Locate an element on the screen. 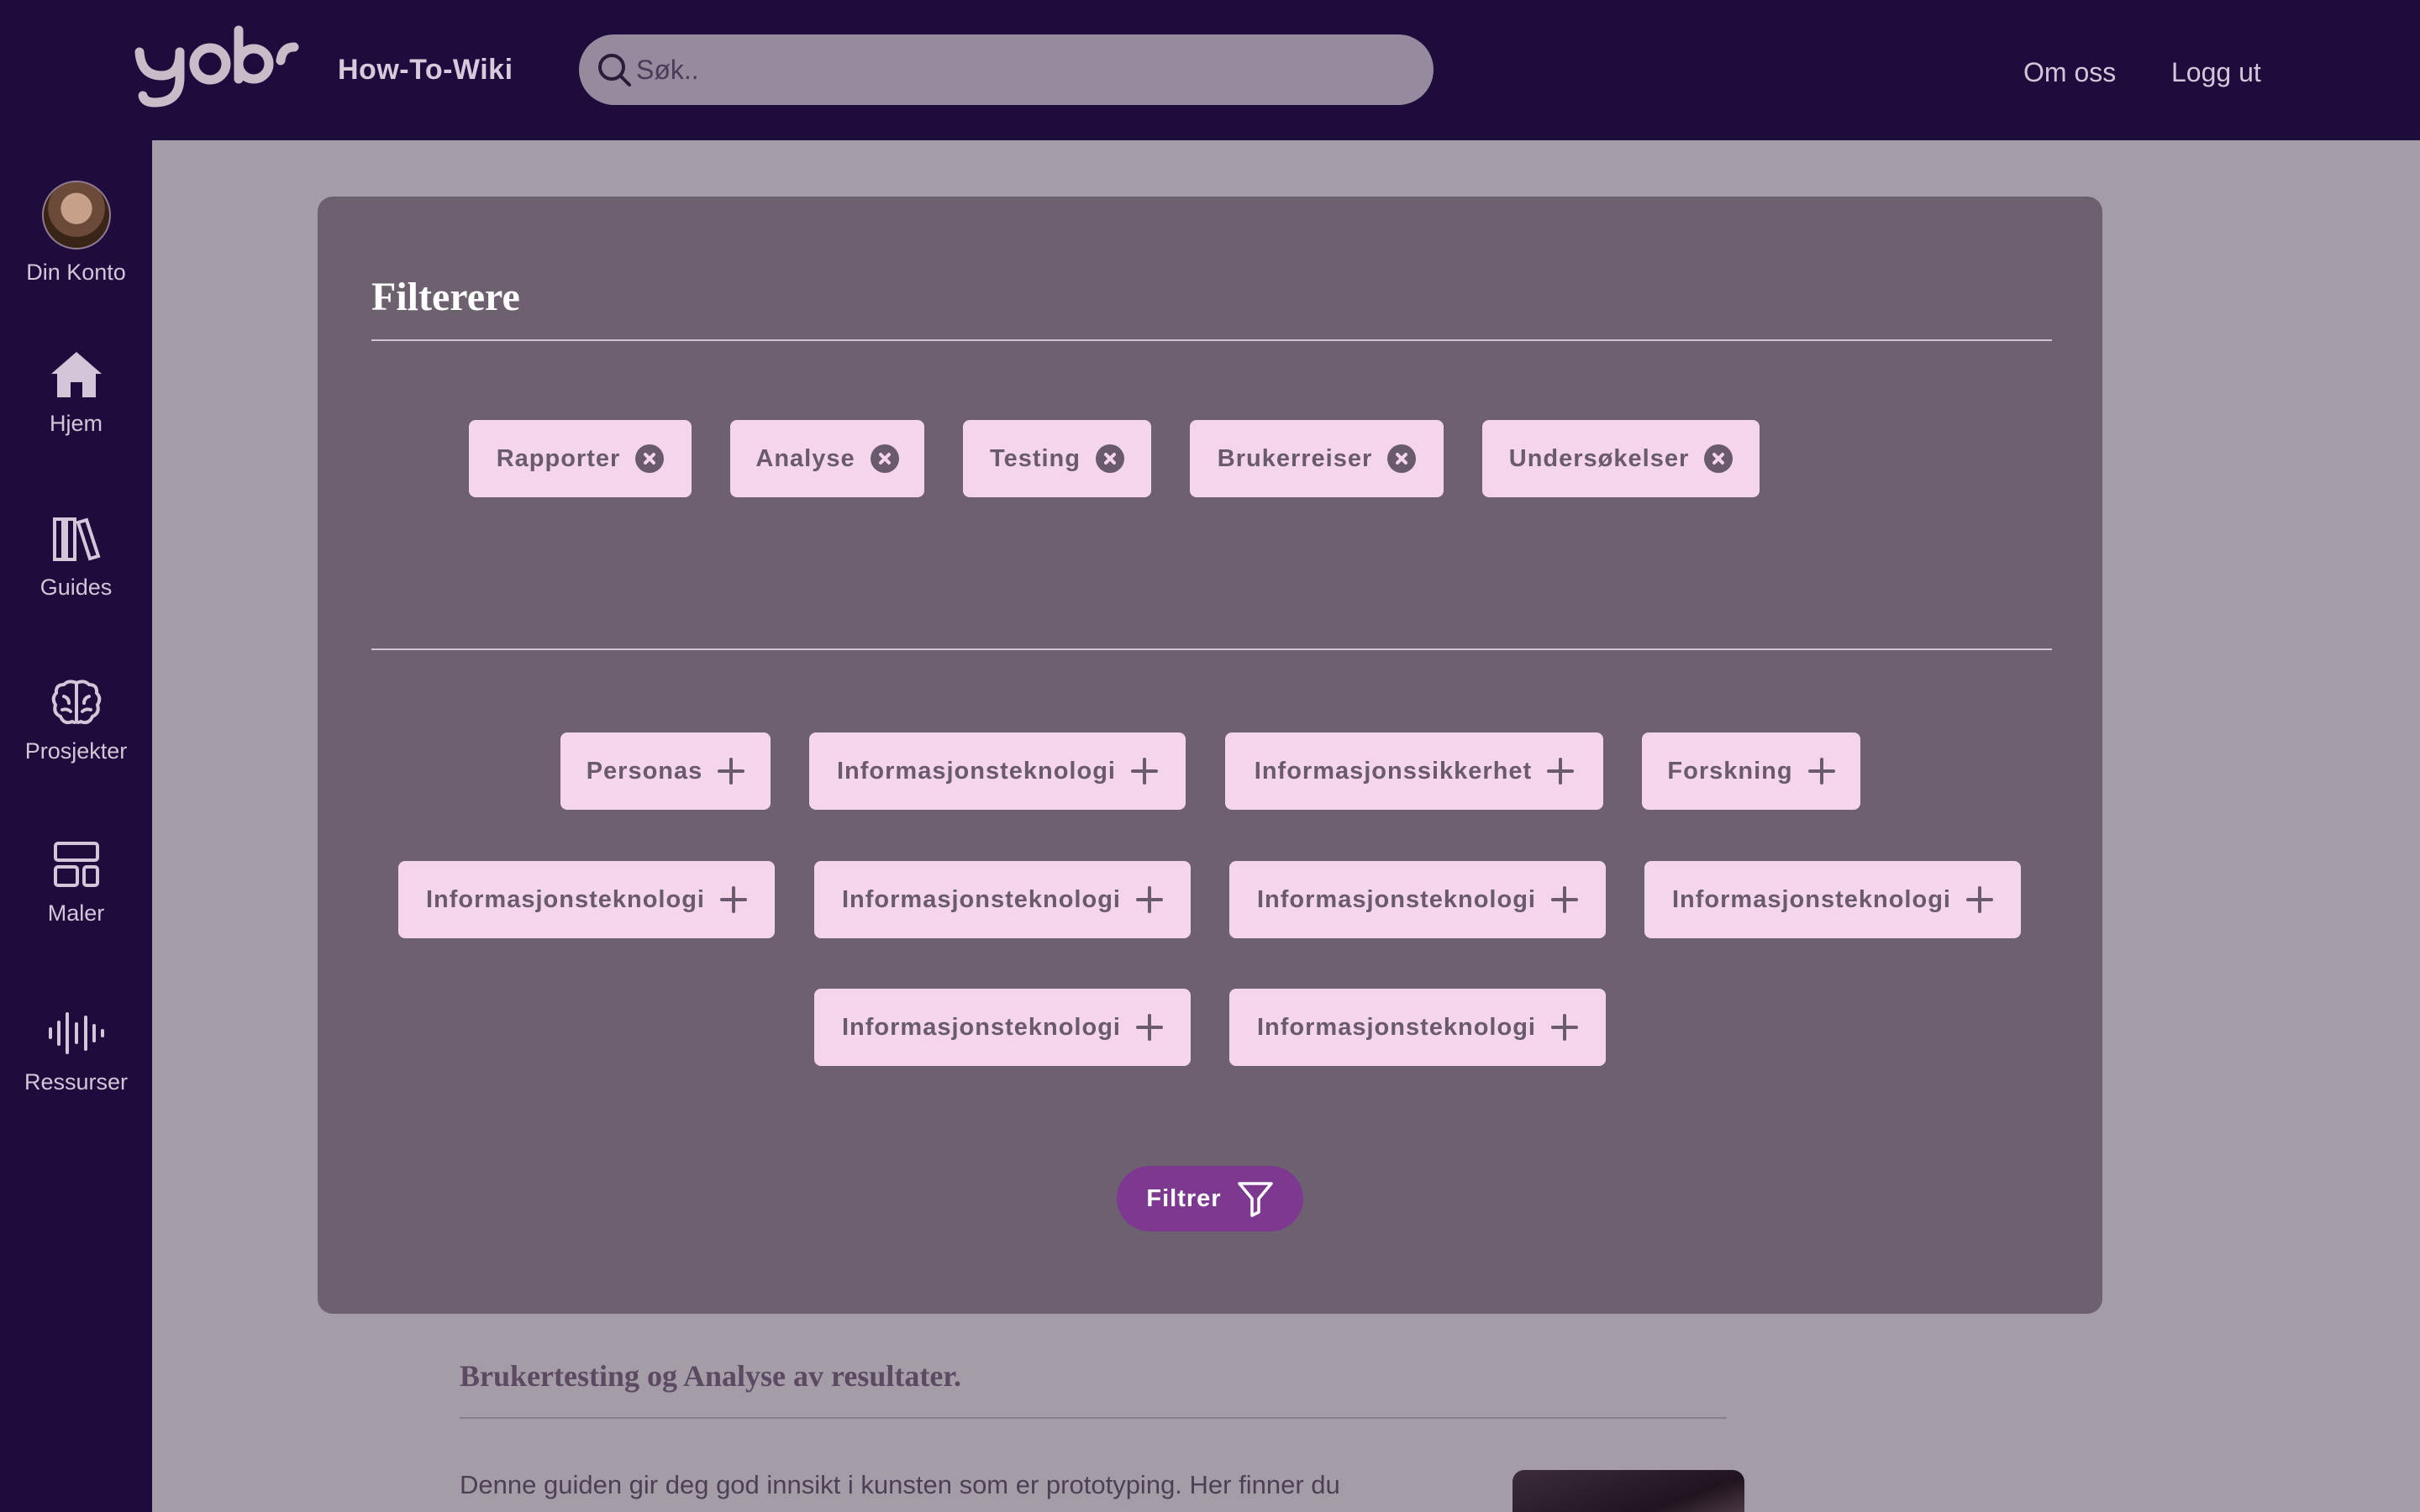 The image size is (2420, 1512). yobr-logo is located at coordinates (217, 70).